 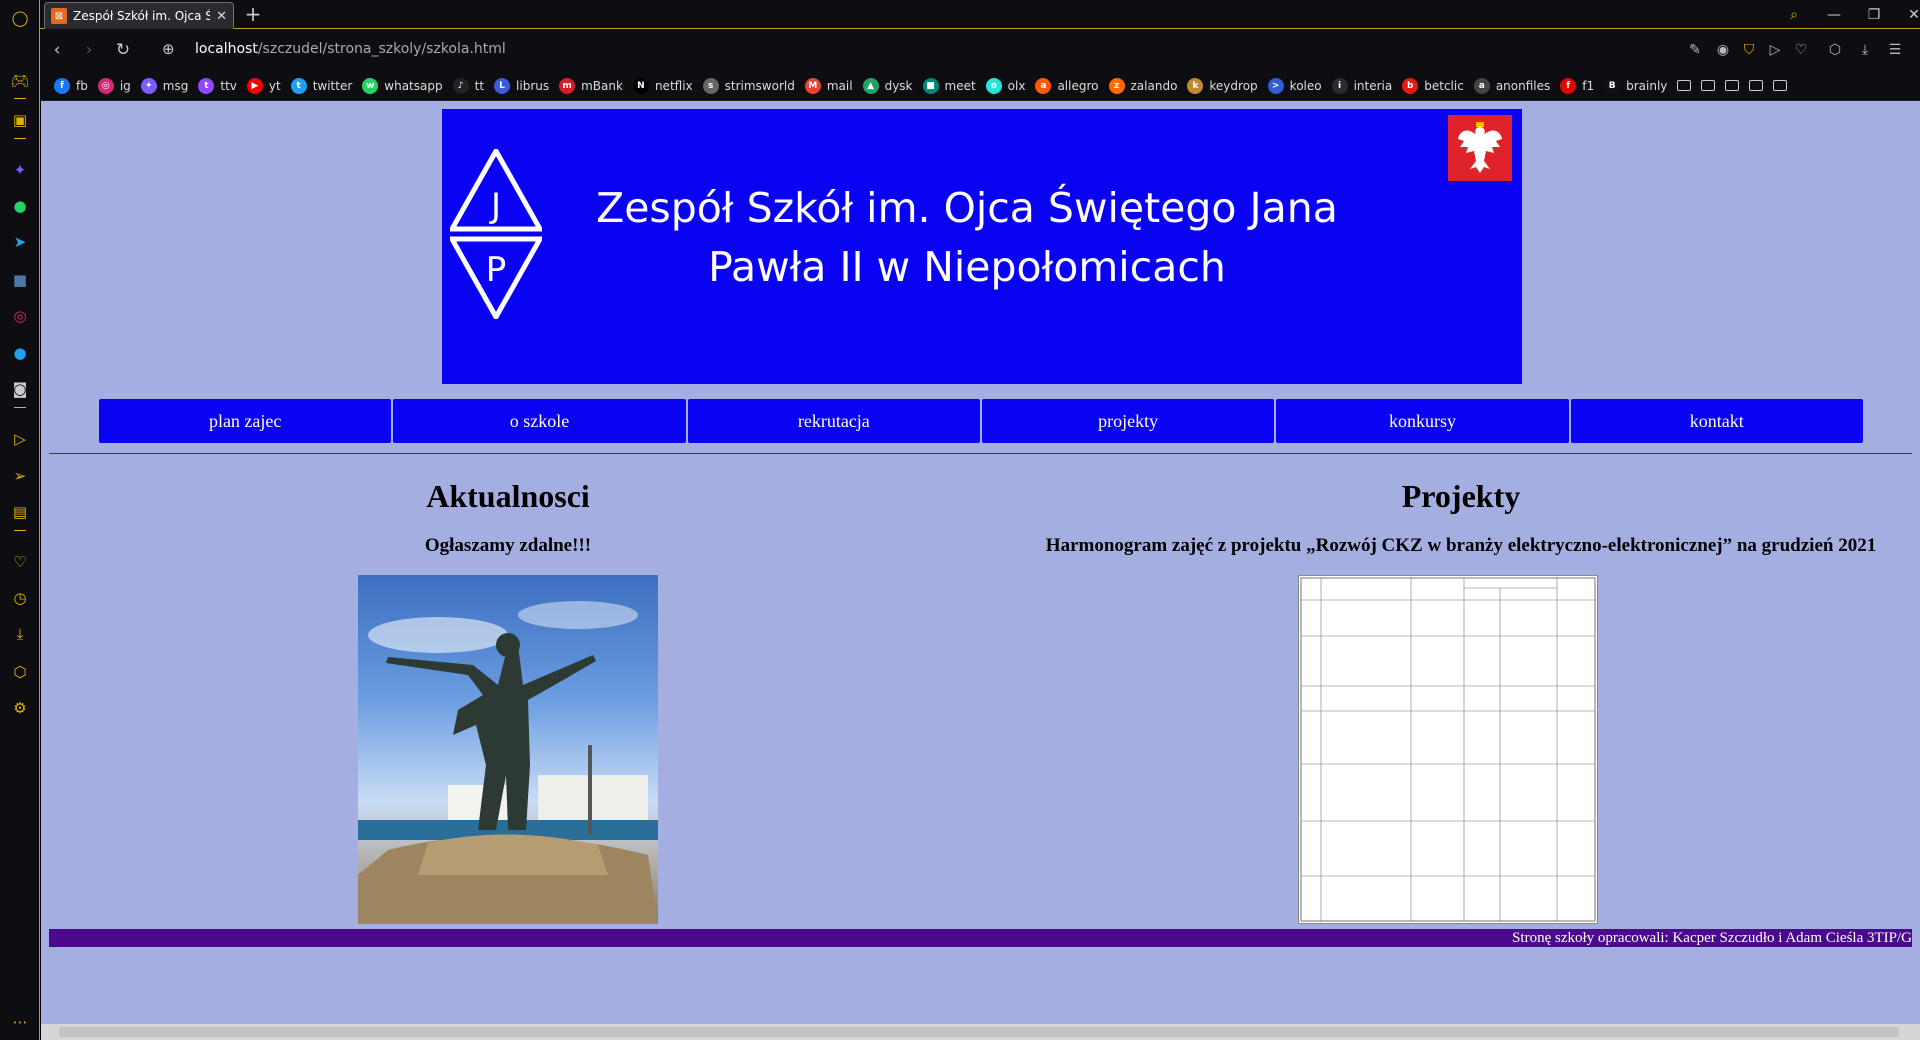 What do you see at coordinates (142, 16) in the screenshot?
I see `tab-title: Zespół Szkół im. Ojca Święt` at bounding box center [142, 16].